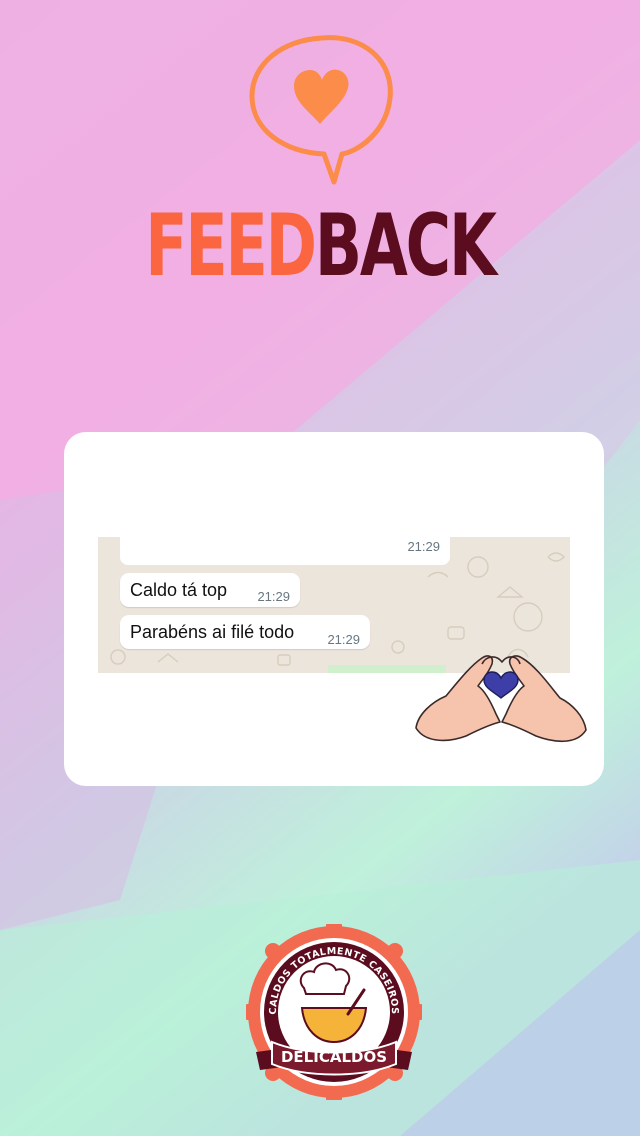 This screenshot has height=1136, width=640. I want to click on message-bubble: Parabéns ai filé todo 21:29, so click(245, 632).